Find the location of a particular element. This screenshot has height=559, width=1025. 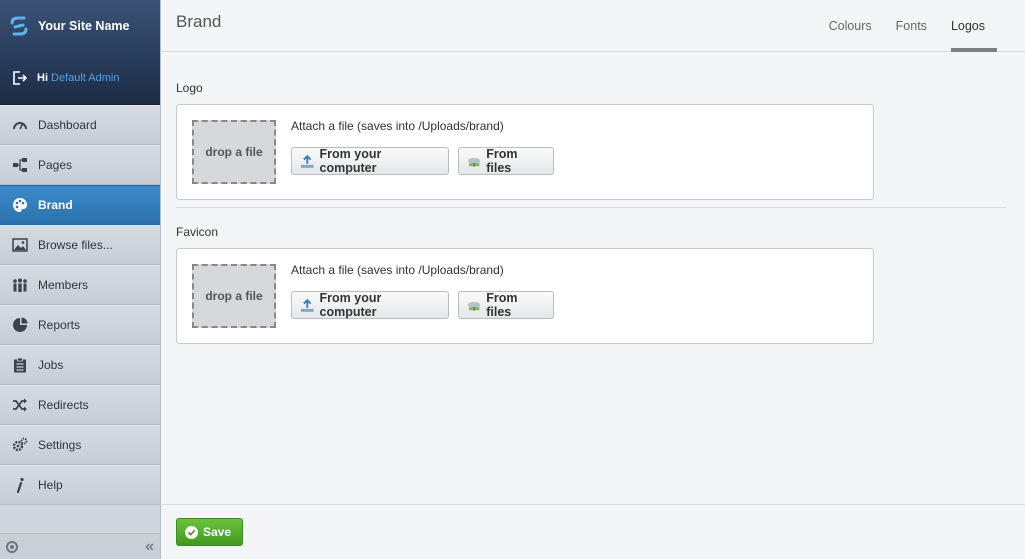

favicon-dropzone: drop a file is located at coordinates (234, 296).